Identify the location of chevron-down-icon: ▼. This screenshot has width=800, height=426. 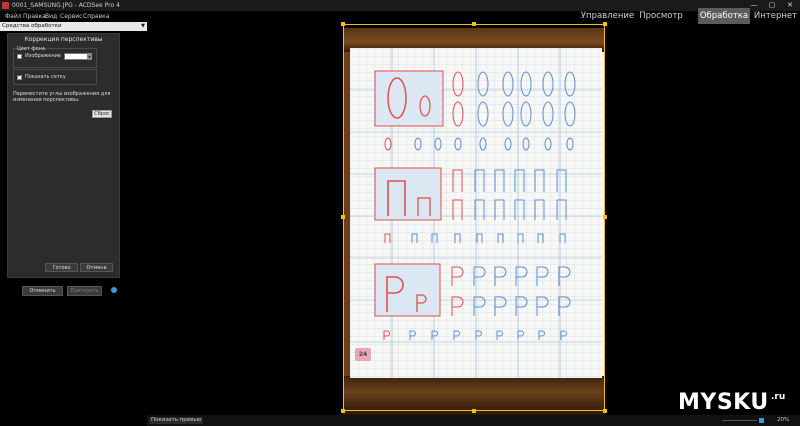
(143, 26).